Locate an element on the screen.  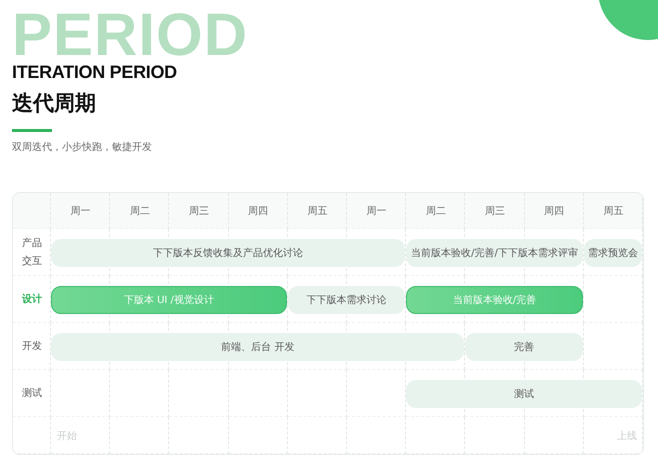
background-word: PERIOD is located at coordinates (130, 35).